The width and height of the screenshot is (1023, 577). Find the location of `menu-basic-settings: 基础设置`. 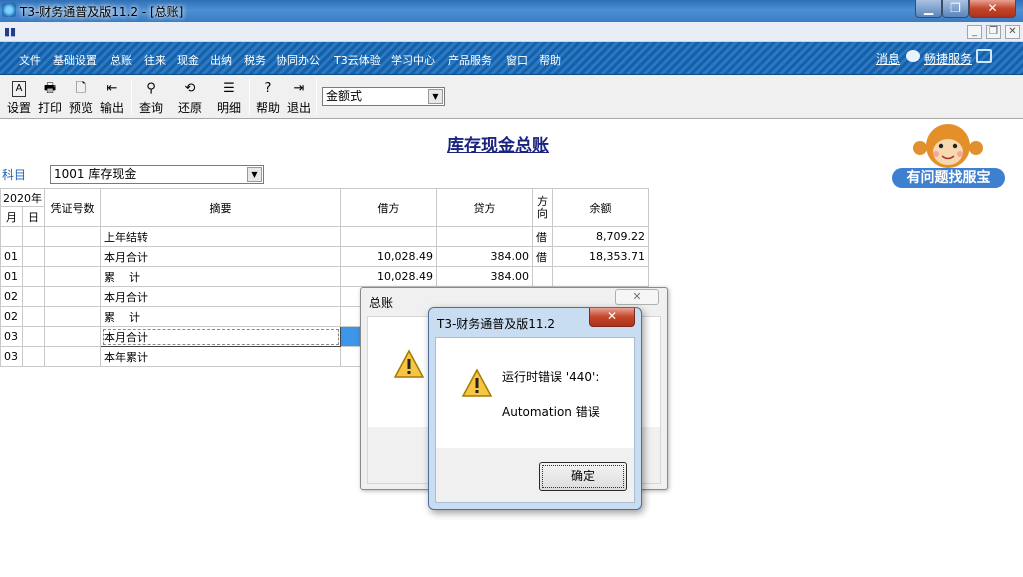

menu-basic-settings: 基础设置 is located at coordinates (75, 60).